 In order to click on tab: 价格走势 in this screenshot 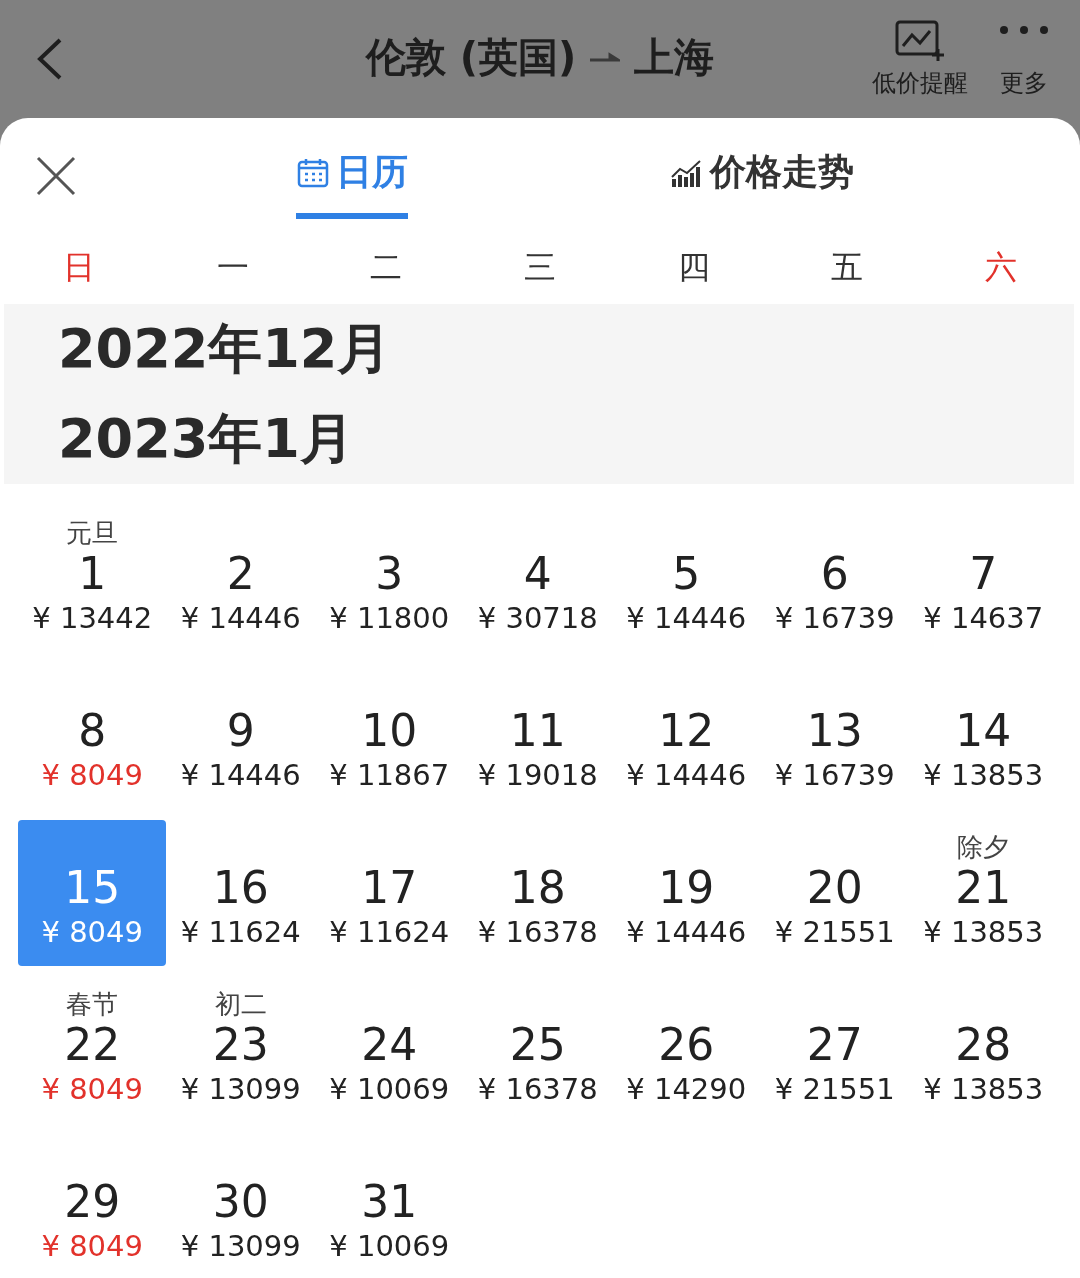, I will do `click(762, 180)`.